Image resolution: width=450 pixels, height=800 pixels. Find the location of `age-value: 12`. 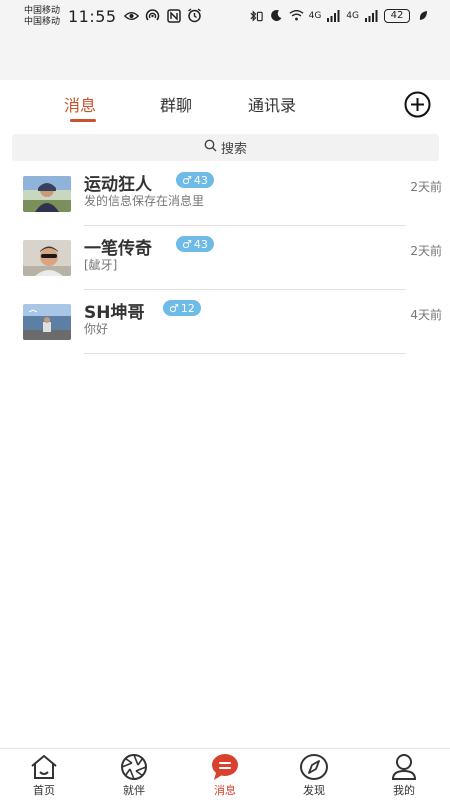

age-value: 12 is located at coordinates (187, 308).